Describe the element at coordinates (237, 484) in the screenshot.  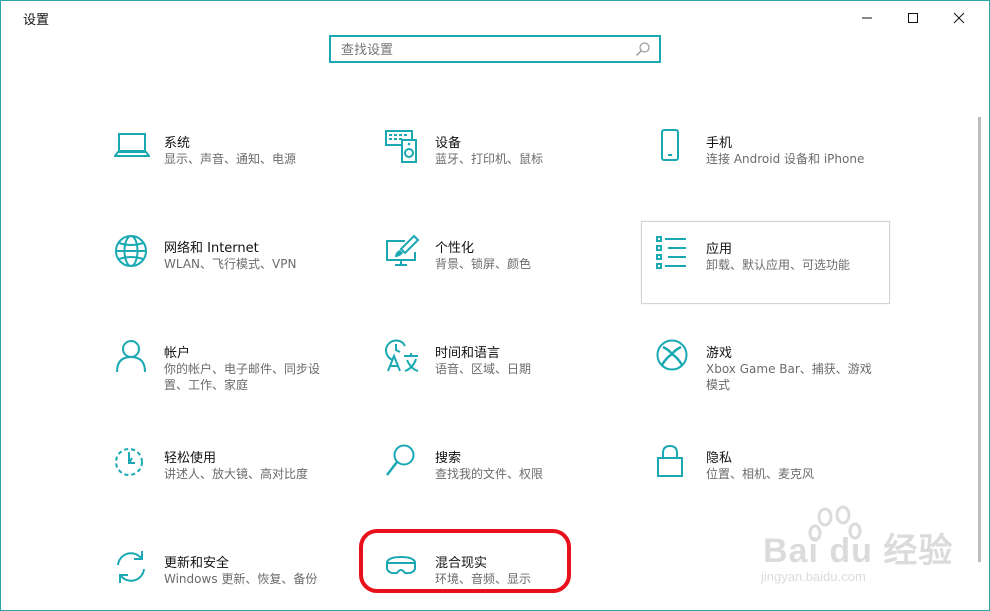
I see `tile-ease-of-access: 轻松使用 讲述人、放大镜、高对比度` at that location.